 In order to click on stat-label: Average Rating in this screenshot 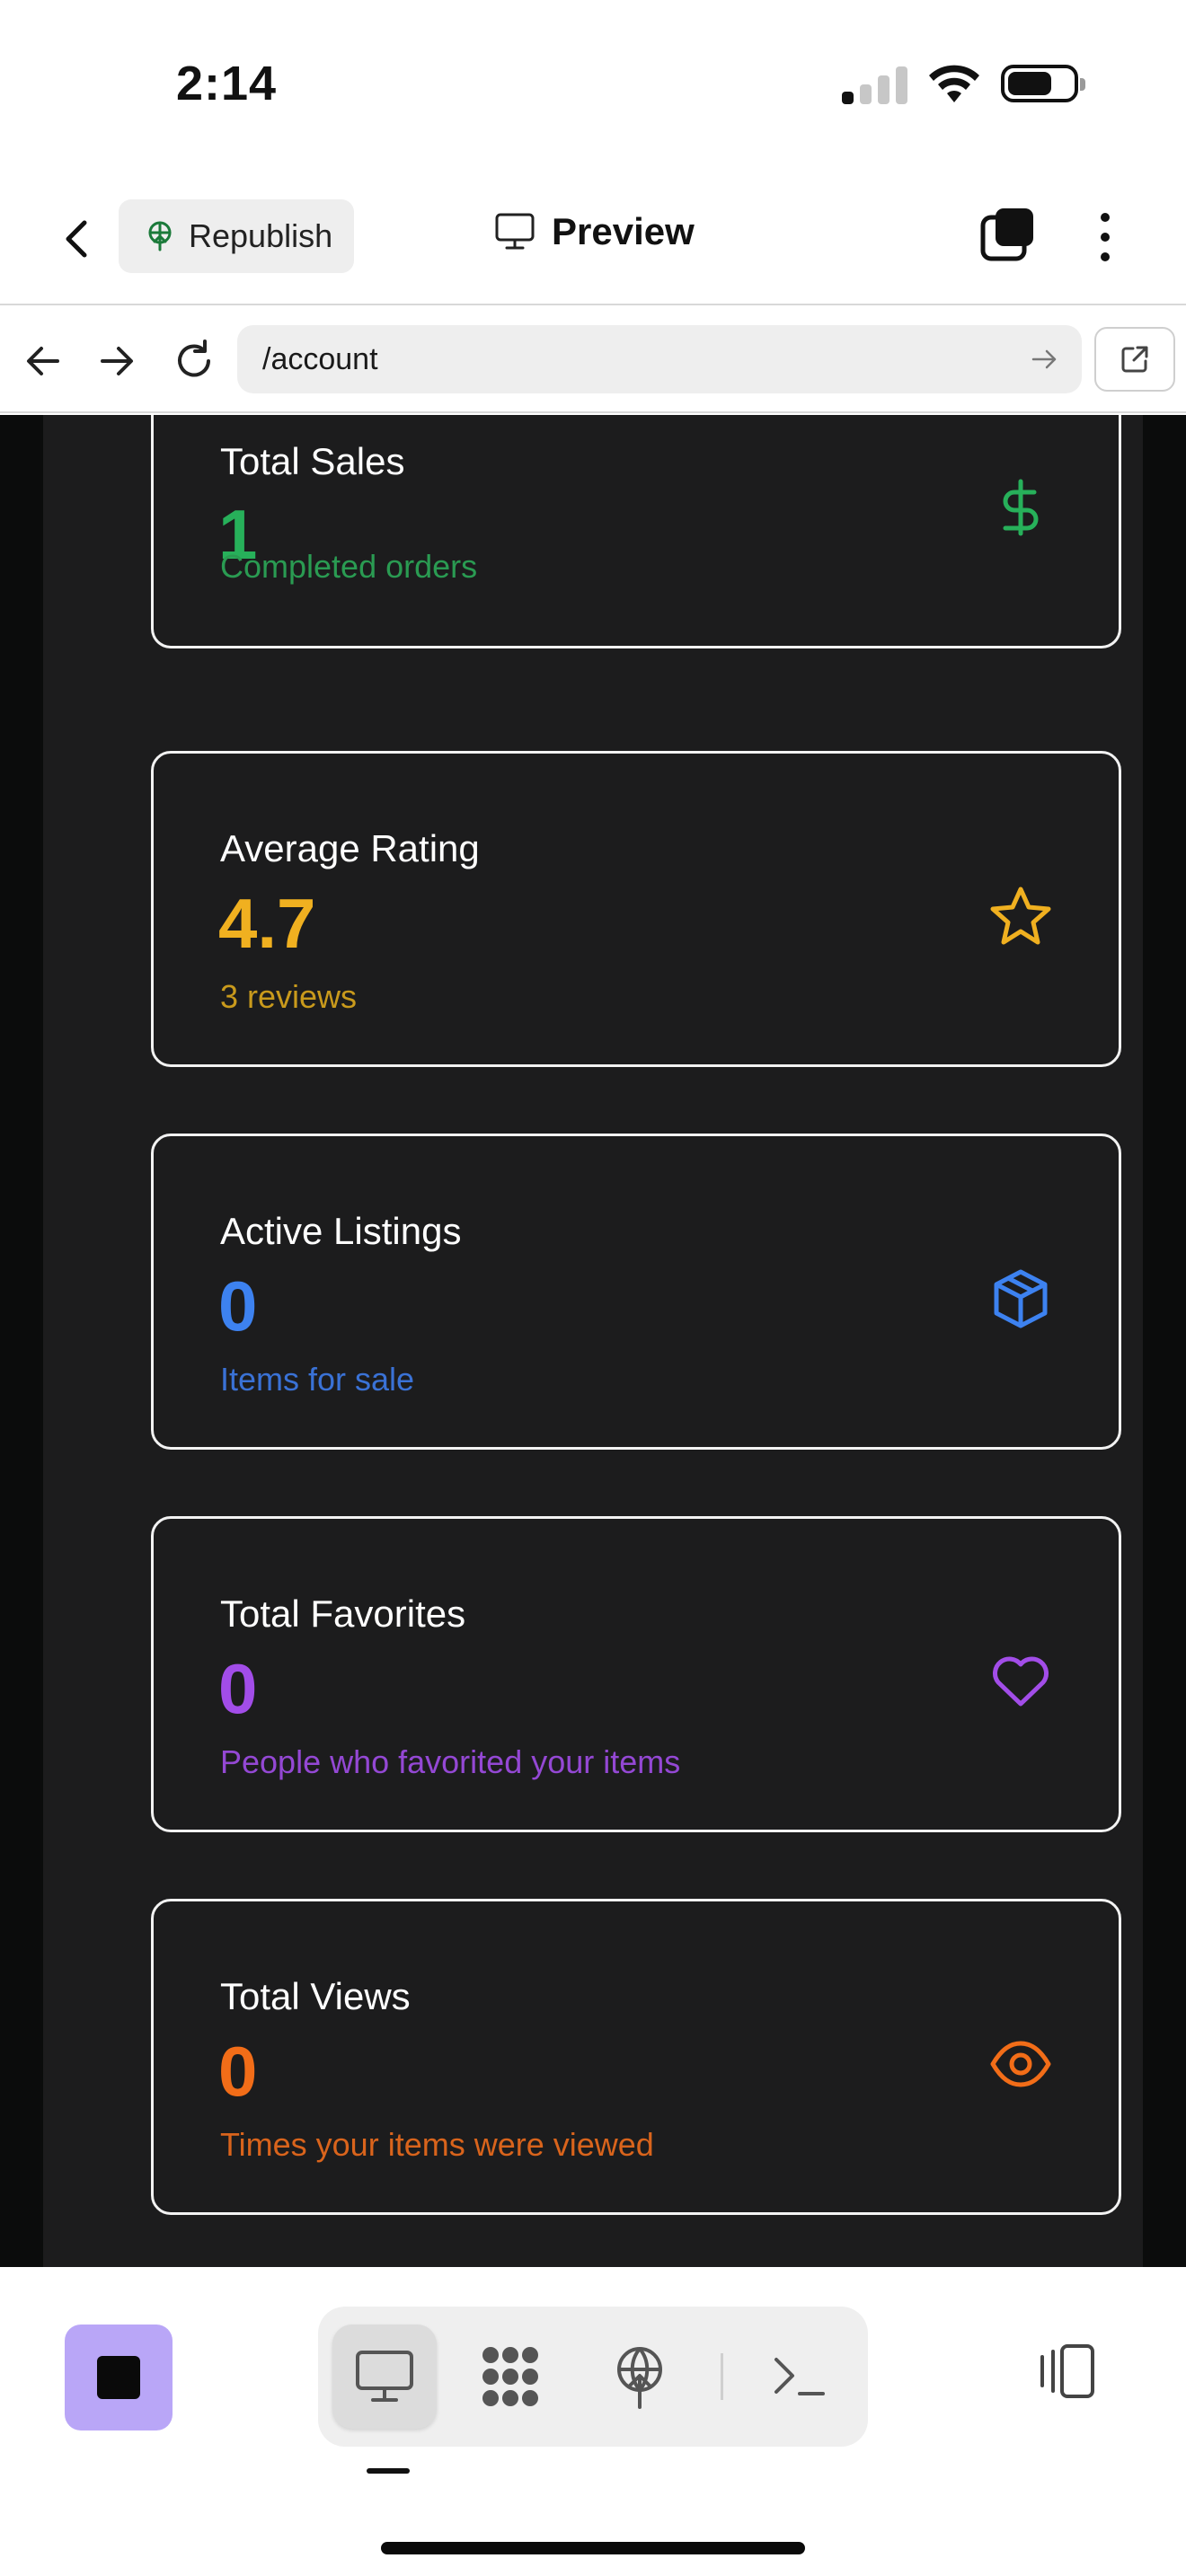, I will do `click(350, 848)`.